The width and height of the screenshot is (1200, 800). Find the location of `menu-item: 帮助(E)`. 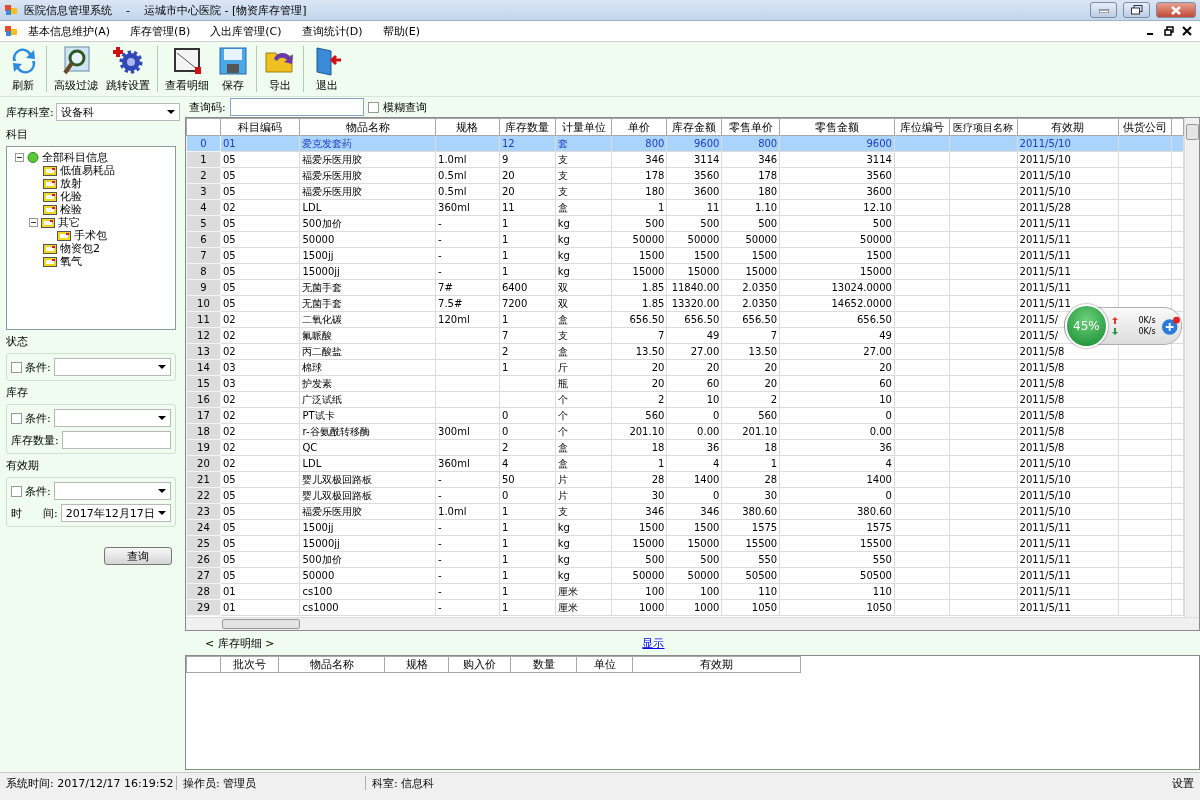

menu-item: 帮助(E) is located at coordinates (401, 31).